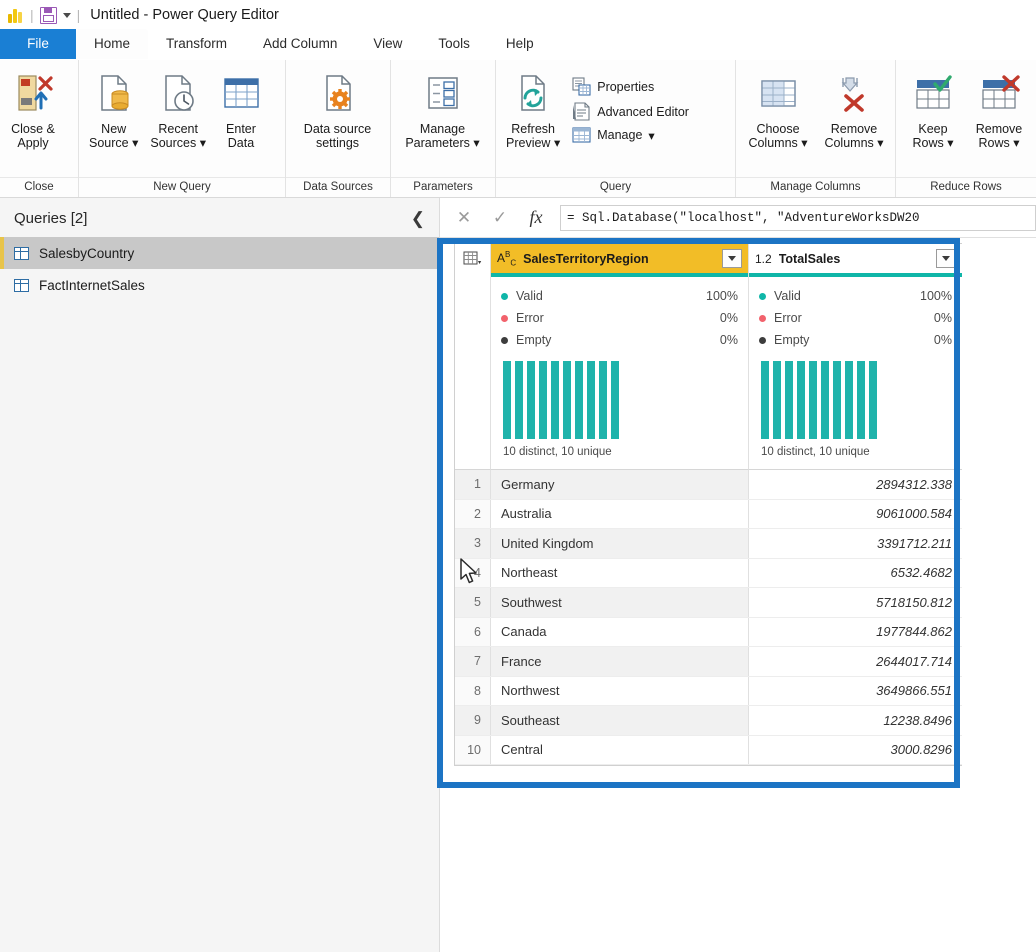  What do you see at coordinates (387, 44) in the screenshot?
I see `tab-view: View` at bounding box center [387, 44].